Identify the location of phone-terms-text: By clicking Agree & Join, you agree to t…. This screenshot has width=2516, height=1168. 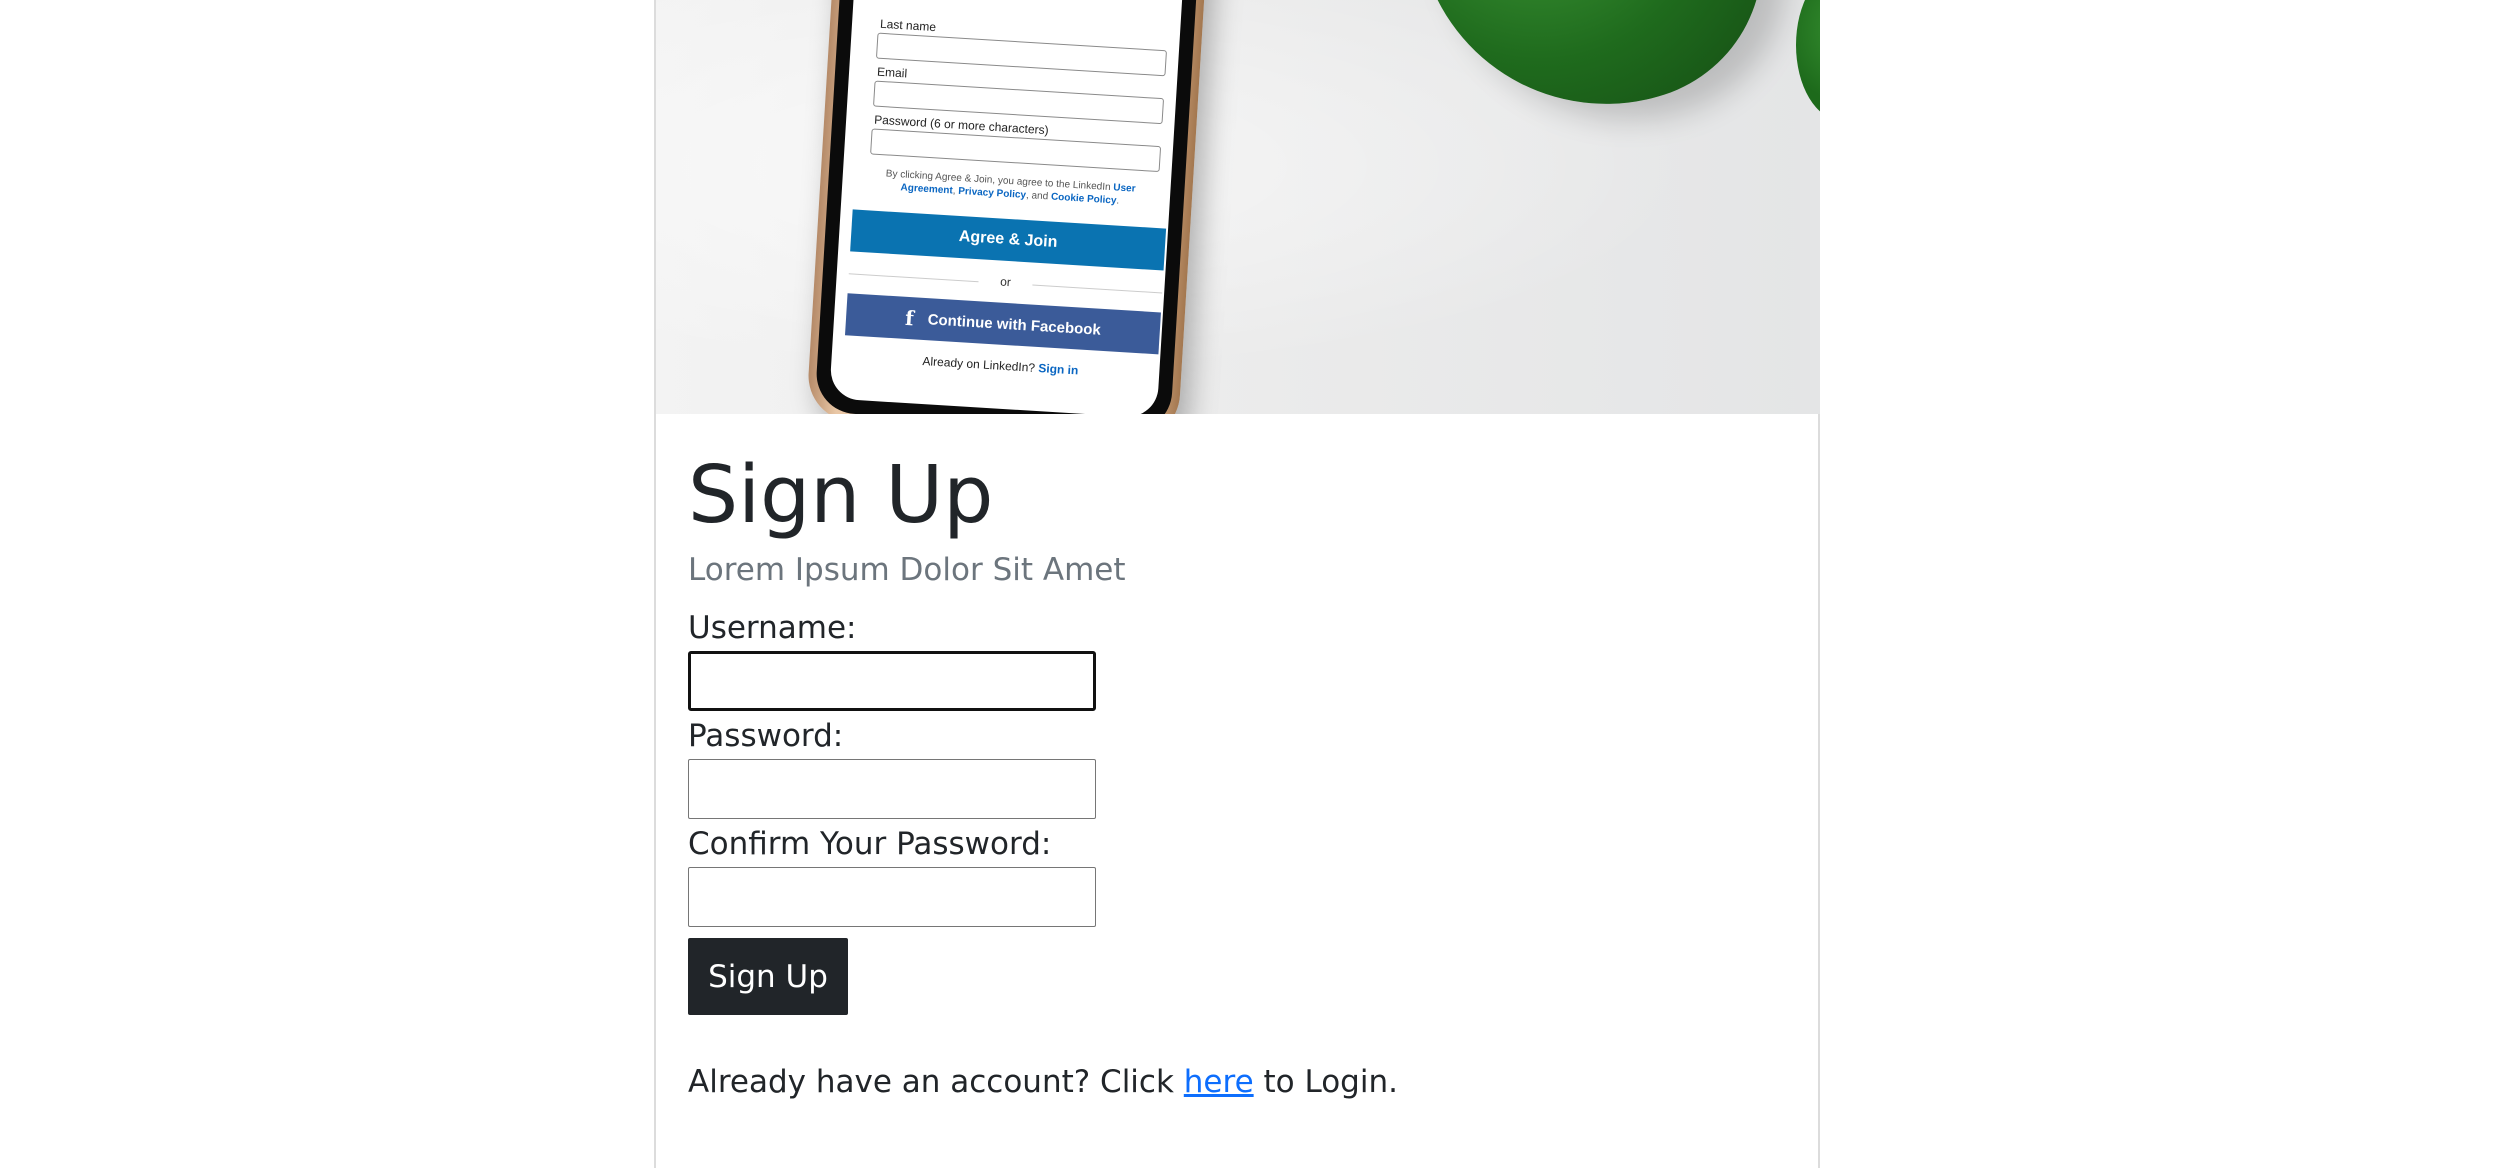
(1010, 187).